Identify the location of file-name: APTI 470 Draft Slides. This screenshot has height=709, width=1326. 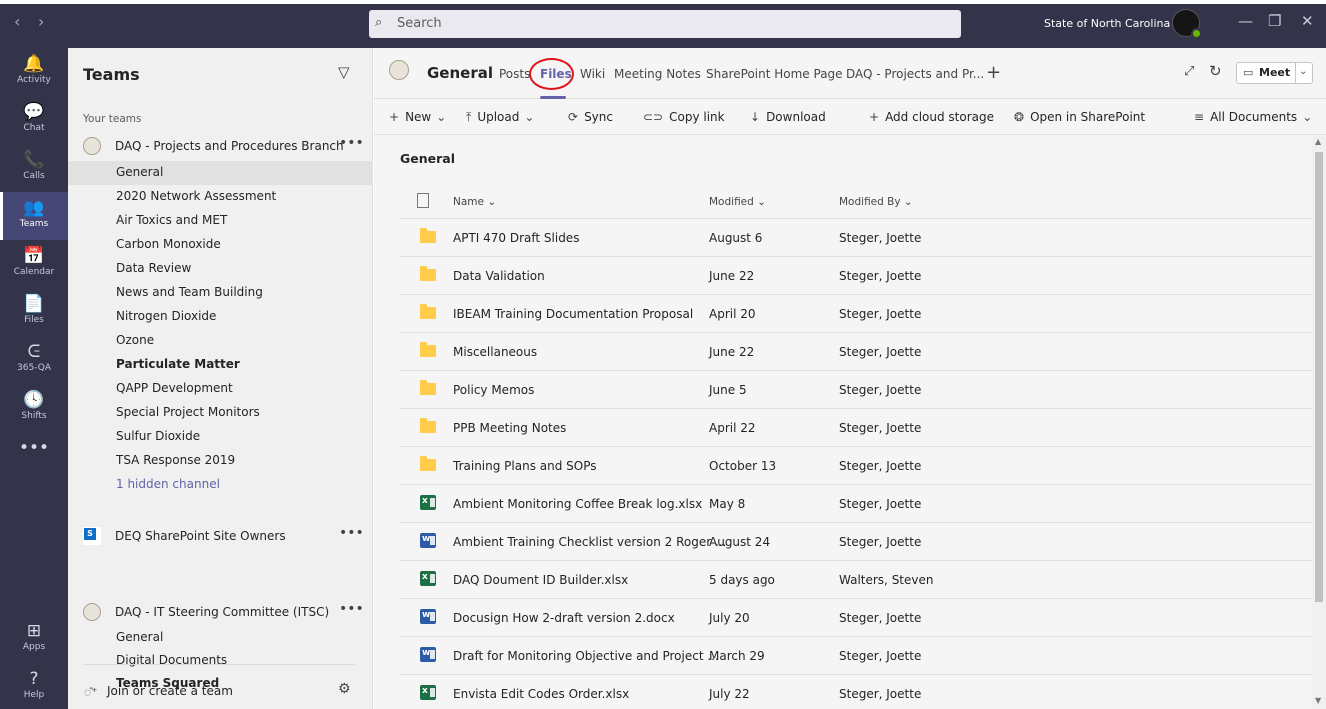
(516, 238).